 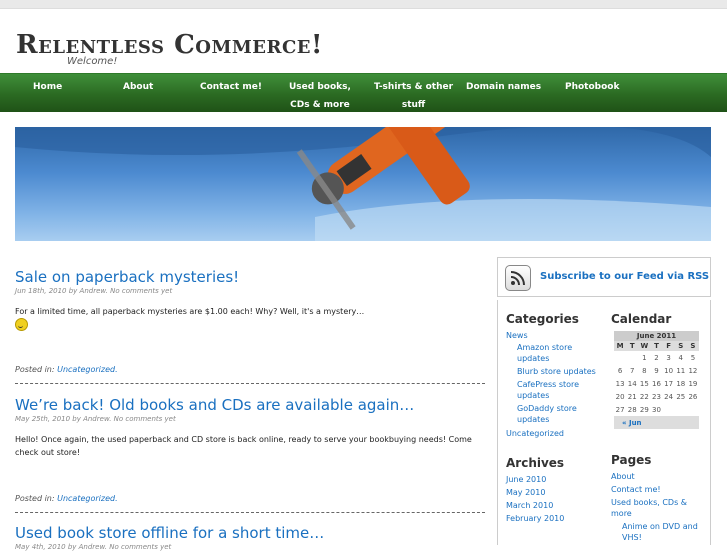 What do you see at coordinates (413, 105) in the screenshot?
I see `nav-tshirts-line2: stuff` at bounding box center [413, 105].